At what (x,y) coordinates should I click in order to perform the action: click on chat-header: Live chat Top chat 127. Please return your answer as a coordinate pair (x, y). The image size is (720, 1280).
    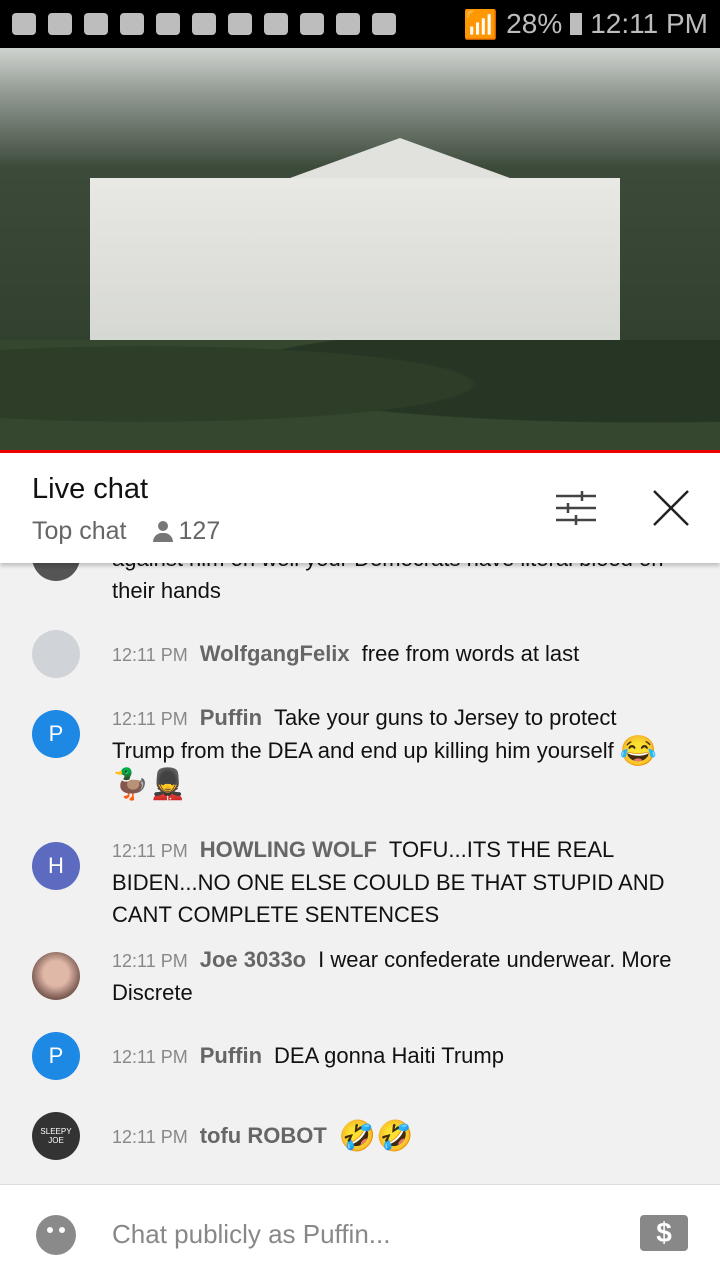
    Looking at the image, I should click on (360, 508).